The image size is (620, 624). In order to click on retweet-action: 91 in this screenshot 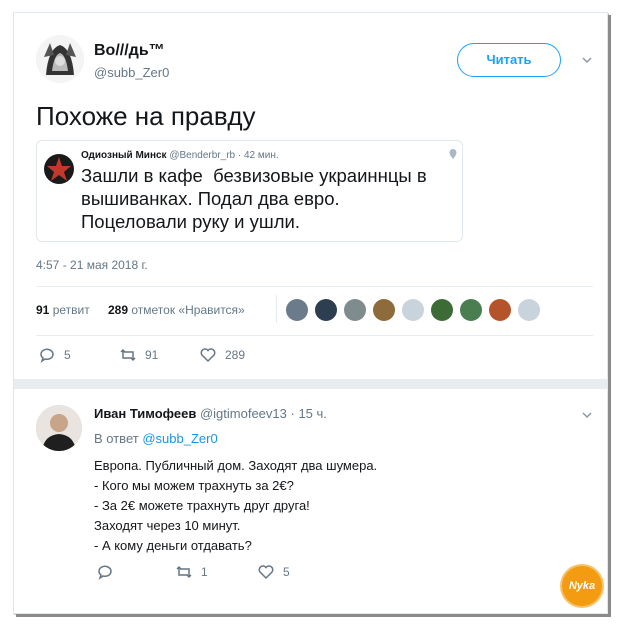, I will do `click(138, 355)`.